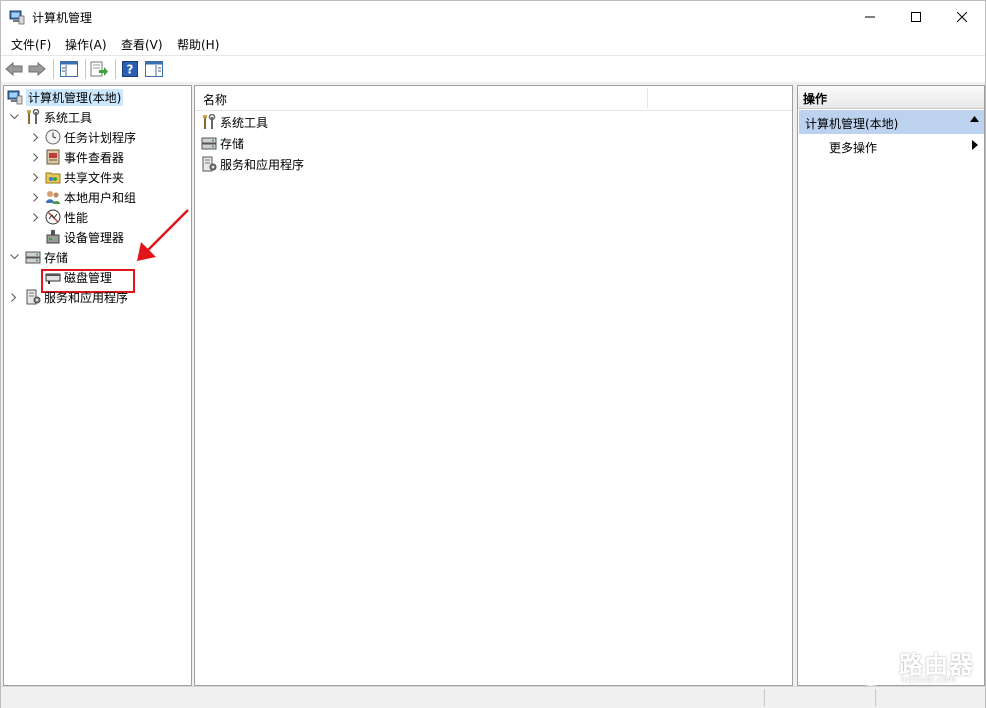 Image resolution: width=986 pixels, height=708 pixels. I want to click on window-title: 计算机管理, so click(62, 18).